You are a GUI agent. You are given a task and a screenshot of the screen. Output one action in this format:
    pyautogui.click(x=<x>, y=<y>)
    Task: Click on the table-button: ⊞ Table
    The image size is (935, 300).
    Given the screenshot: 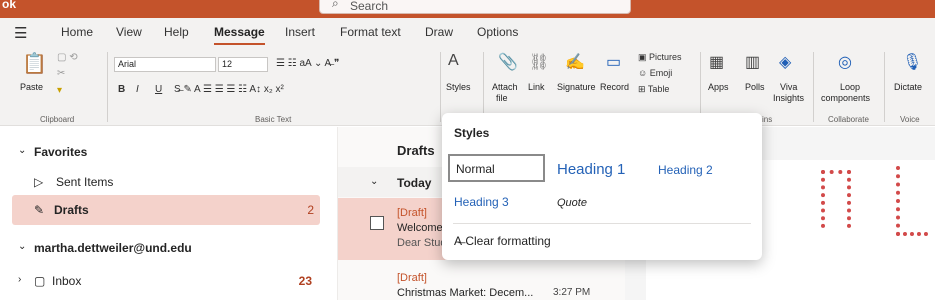 What is the action you would take?
    pyautogui.click(x=653, y=89)
    